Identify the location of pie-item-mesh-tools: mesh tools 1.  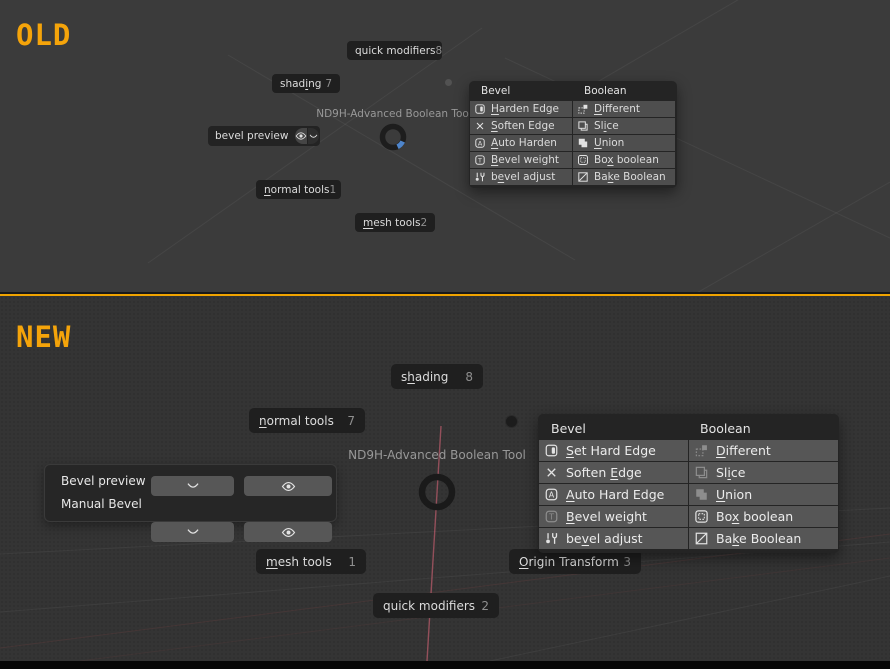
(311, 561).